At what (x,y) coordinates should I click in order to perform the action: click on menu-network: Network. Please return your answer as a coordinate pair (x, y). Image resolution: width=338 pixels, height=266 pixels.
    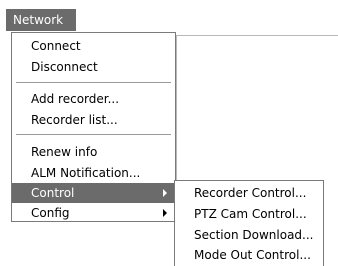
    Looking at the image, I should click on (41, 20).